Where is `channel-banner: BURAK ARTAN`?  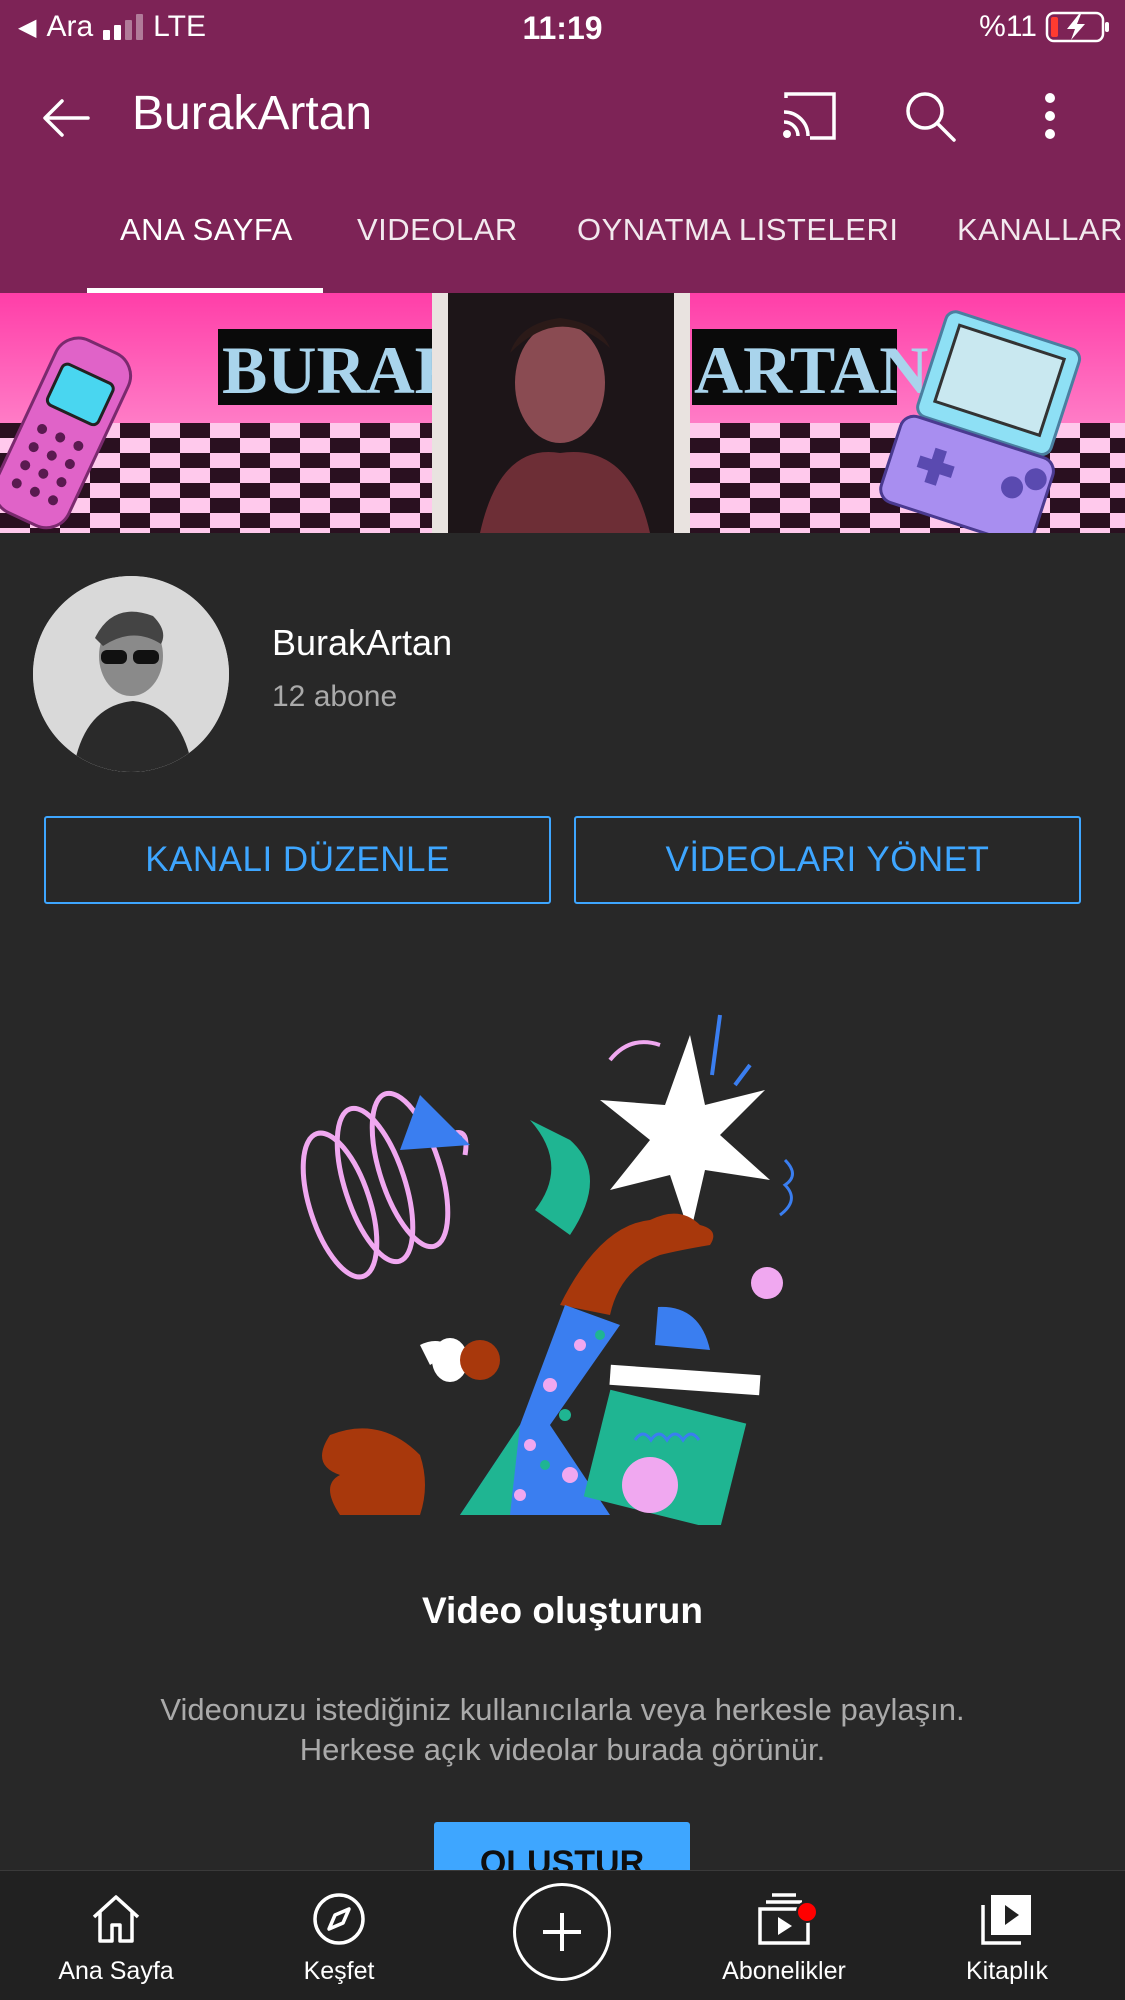
channel-banner: BURAK ARTAN is located at coordinates (562, 413).